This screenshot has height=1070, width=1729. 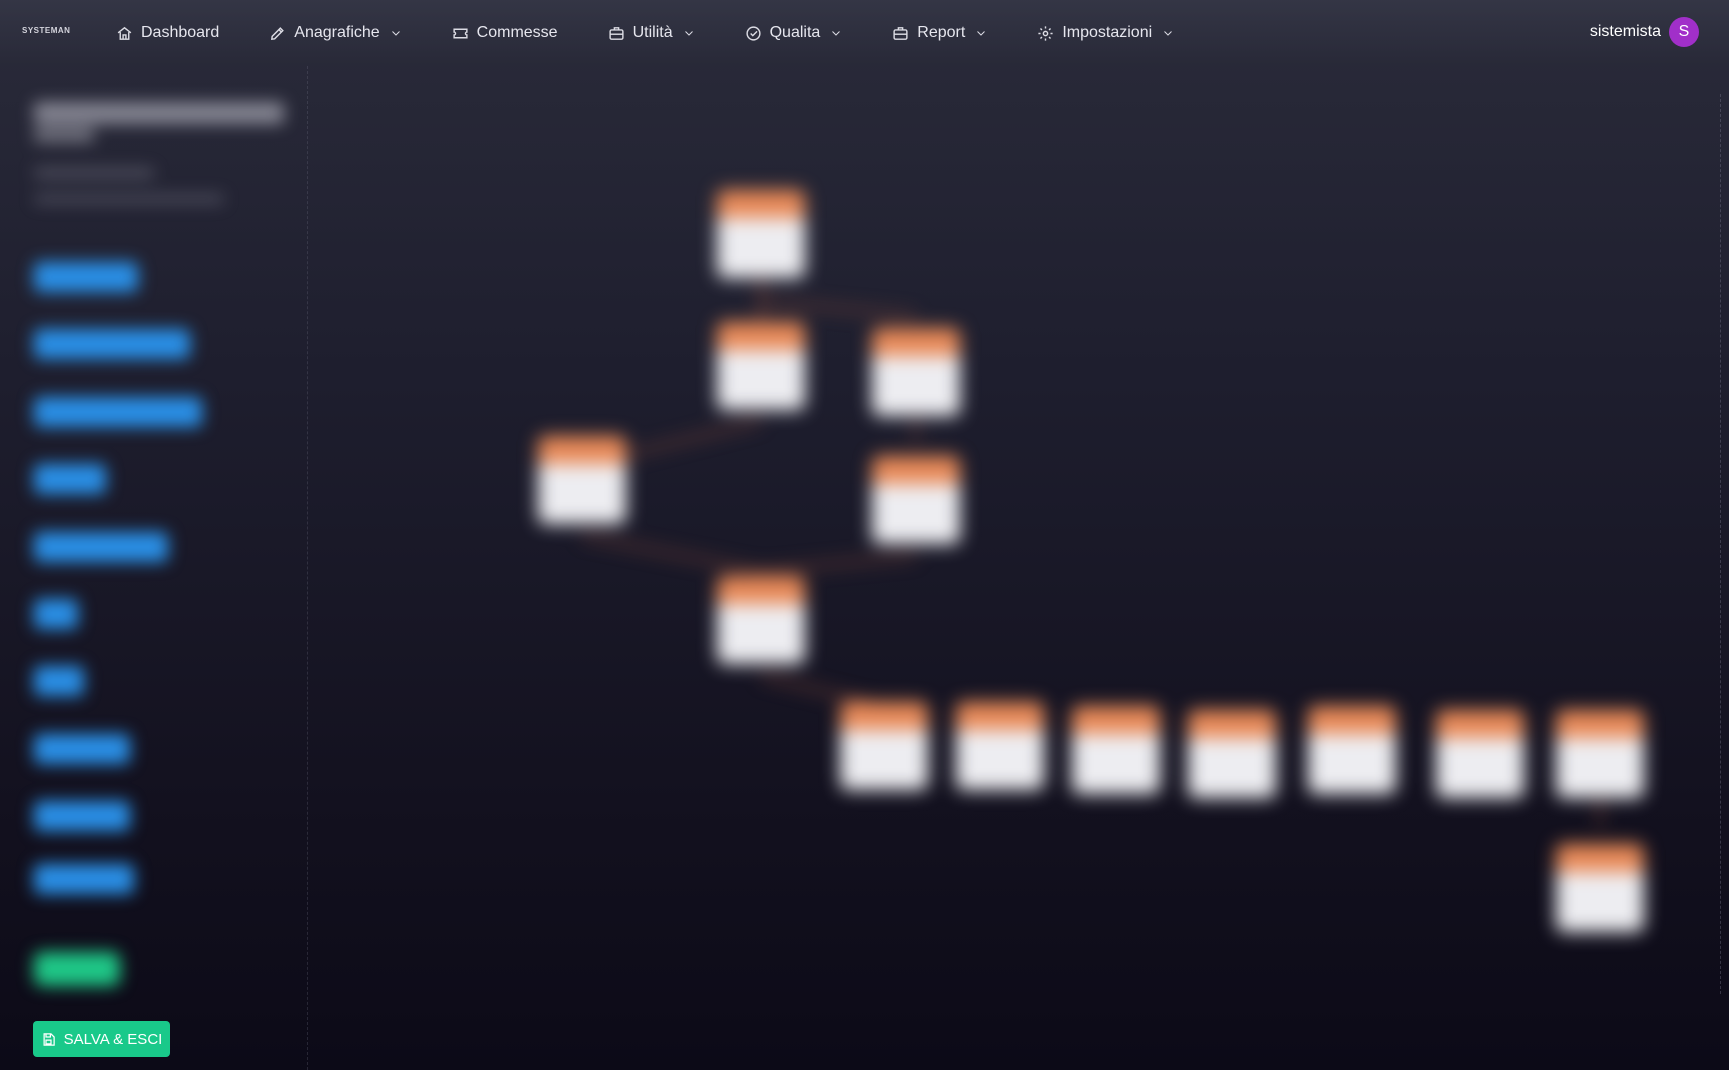 What do you see at coordinates (753, 33) in the screenshot?
I see `check-circle-icon` at bounding box center [753, 33].